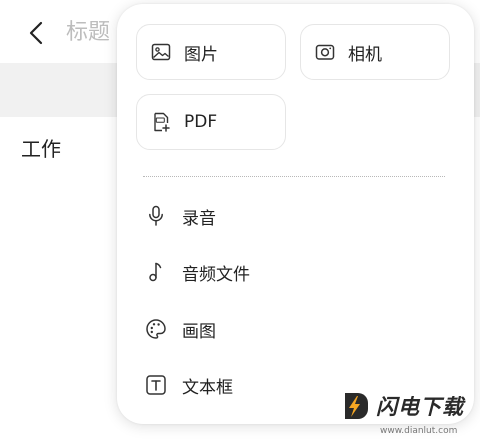  What do you see at coordinates (420, 407) in the screenshot?
I see `watermark-brand: 闪电下载` at bounding box center [420, 407].